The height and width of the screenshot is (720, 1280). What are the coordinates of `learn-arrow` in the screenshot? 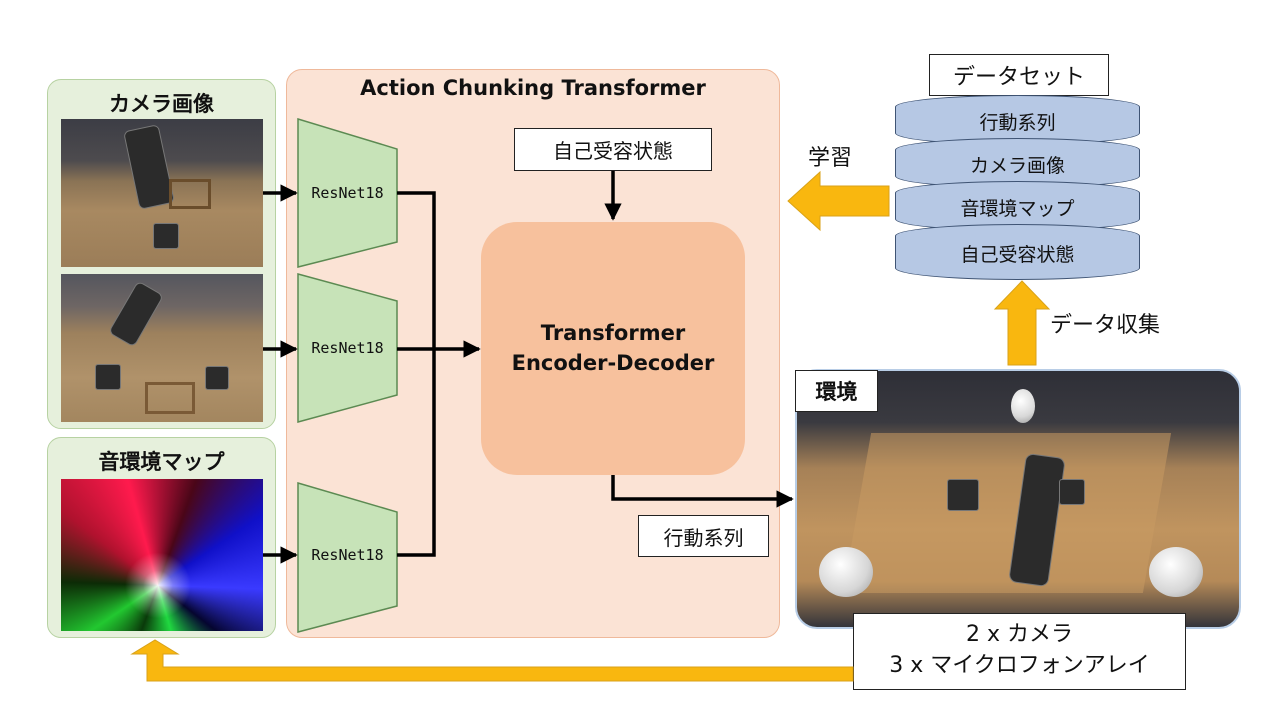 It's located at (838, 201).